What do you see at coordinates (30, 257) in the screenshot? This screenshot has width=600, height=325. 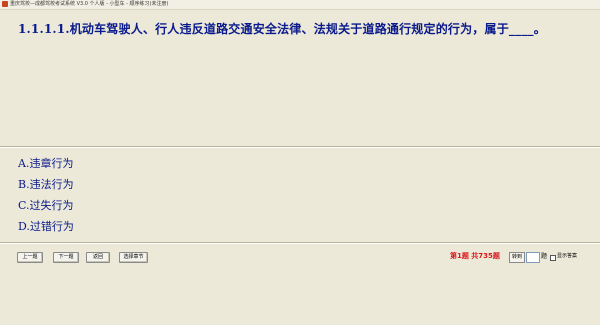 I see `prev-button: 上一题` at bounding box center [30, 257].